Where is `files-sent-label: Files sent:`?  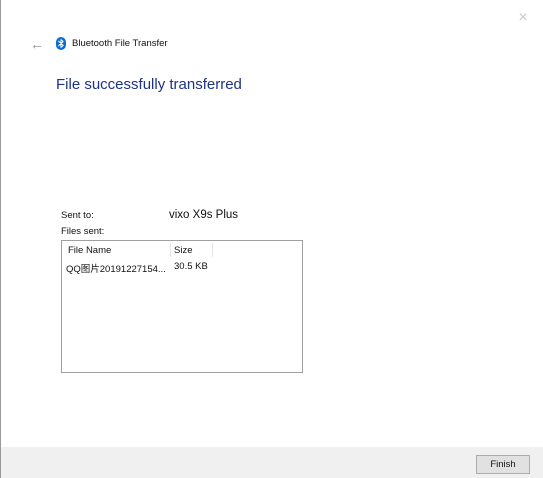 files-sent-label: Files sent: is located at coordinates (83, 231).